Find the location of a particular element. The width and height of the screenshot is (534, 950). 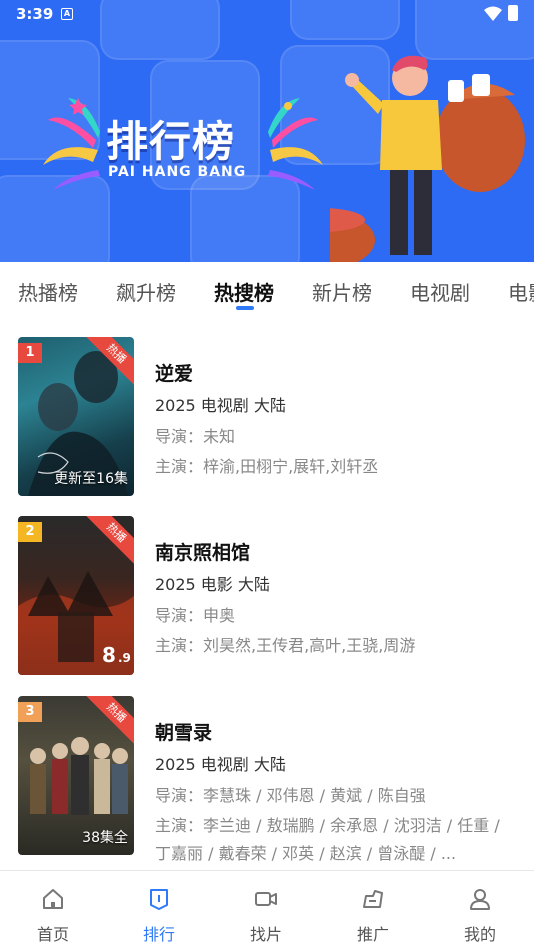

video-camera-icon is located at coordinates (266, 899).